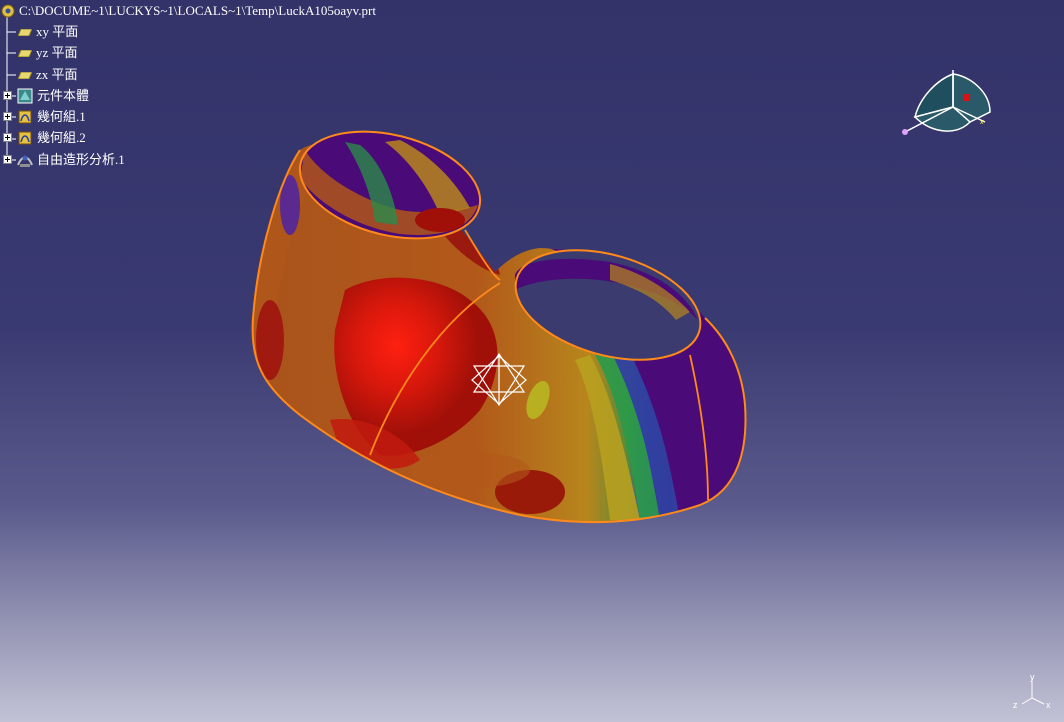 The height and width of the screenshot is (722, 1064). Describe the element at coordinates (947, 104) in the screenshot. I see `compass-icon: x` at that location.